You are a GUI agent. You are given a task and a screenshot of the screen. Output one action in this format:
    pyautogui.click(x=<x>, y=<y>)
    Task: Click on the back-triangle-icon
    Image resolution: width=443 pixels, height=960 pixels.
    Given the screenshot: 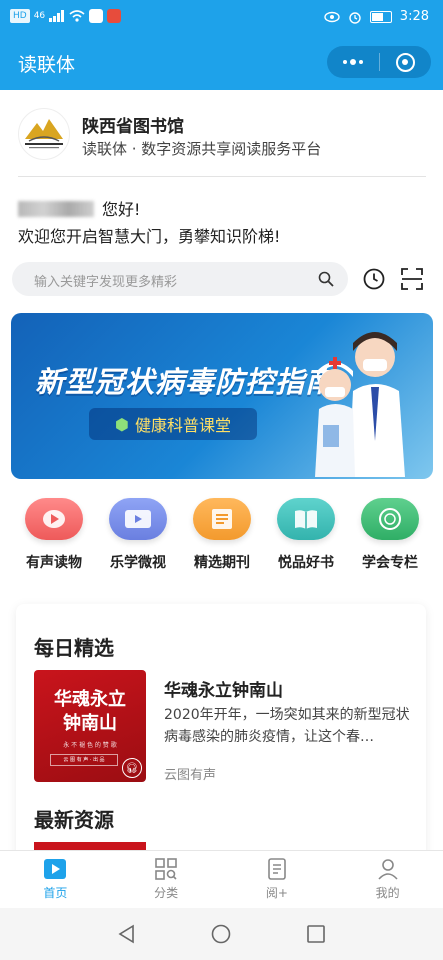 What is the action you would take?
    pyautogui.click(x=127, y=934)
    